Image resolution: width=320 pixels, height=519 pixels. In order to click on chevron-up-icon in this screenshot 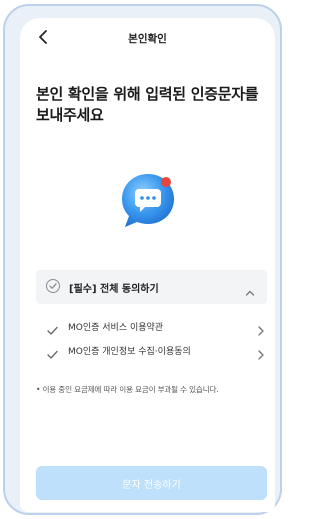, I will do `click(250, 291)`.